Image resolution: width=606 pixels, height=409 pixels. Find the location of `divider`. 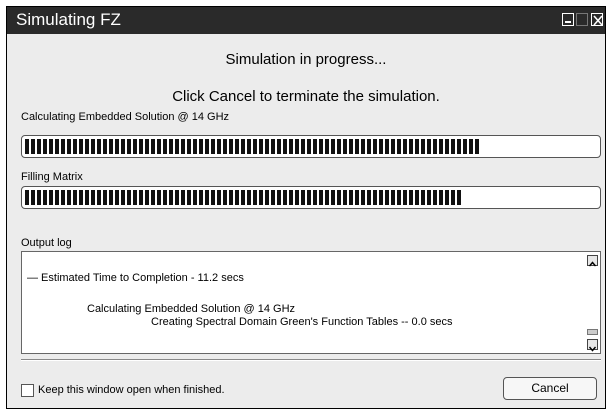

divider is located at coordinates (311, 360).